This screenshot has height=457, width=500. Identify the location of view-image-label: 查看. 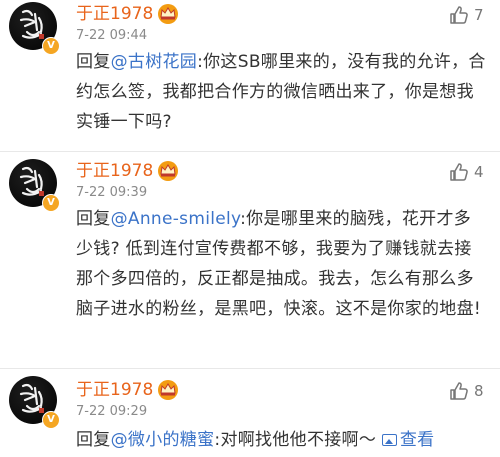
(417, 440).